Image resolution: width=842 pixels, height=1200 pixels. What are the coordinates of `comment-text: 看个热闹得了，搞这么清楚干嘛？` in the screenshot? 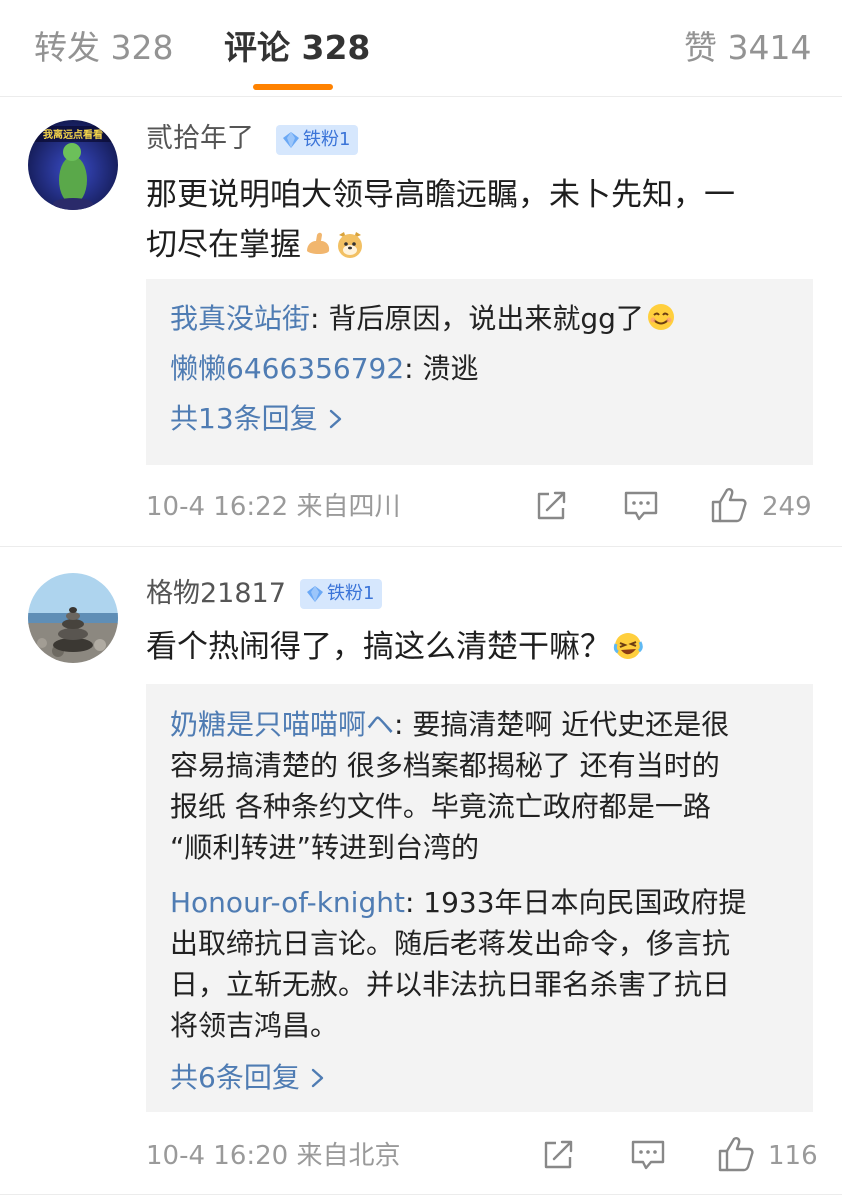 It's located at (486, 647).